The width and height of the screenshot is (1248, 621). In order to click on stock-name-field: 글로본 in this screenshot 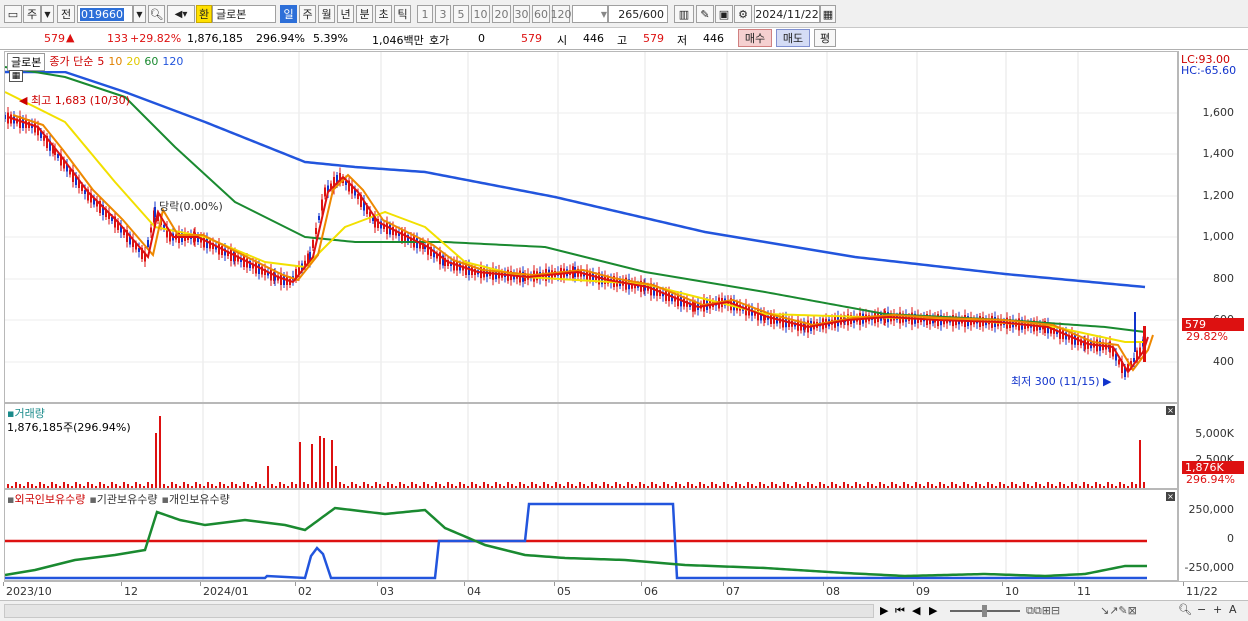, I will do `click(244, 14)`.